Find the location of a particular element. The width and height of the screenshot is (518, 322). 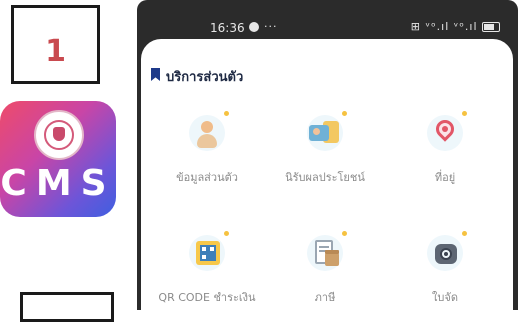

service-tile-tax: ภาษี is located at coordinates (325, 270).